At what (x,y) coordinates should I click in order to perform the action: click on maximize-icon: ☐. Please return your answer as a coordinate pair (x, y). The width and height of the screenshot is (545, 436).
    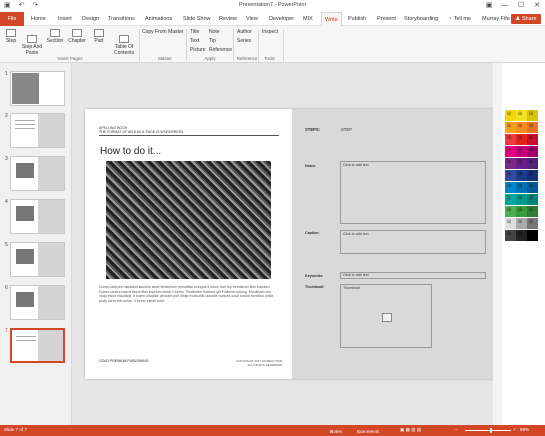
    Looking at the image, I should click on (521, 6).